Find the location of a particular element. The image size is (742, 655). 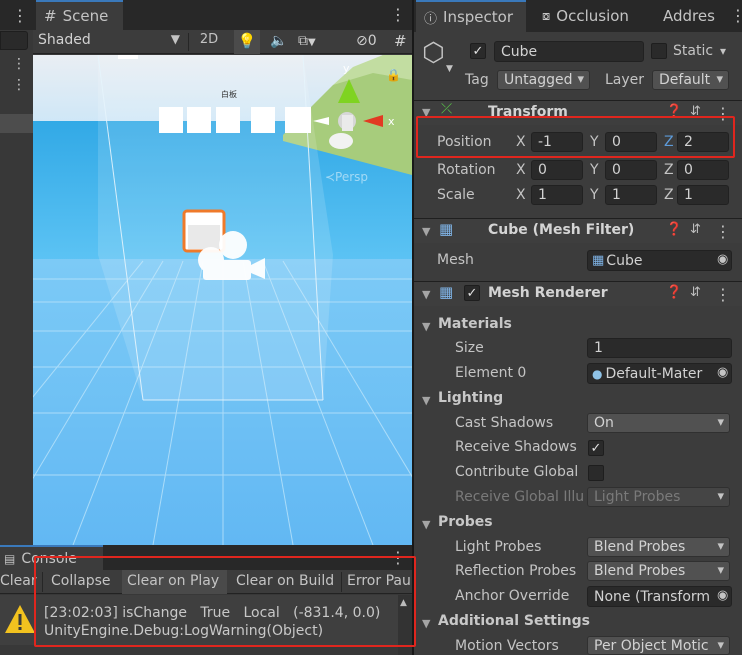

grid-toggle-icon: # is located at coordinates (403, 42).